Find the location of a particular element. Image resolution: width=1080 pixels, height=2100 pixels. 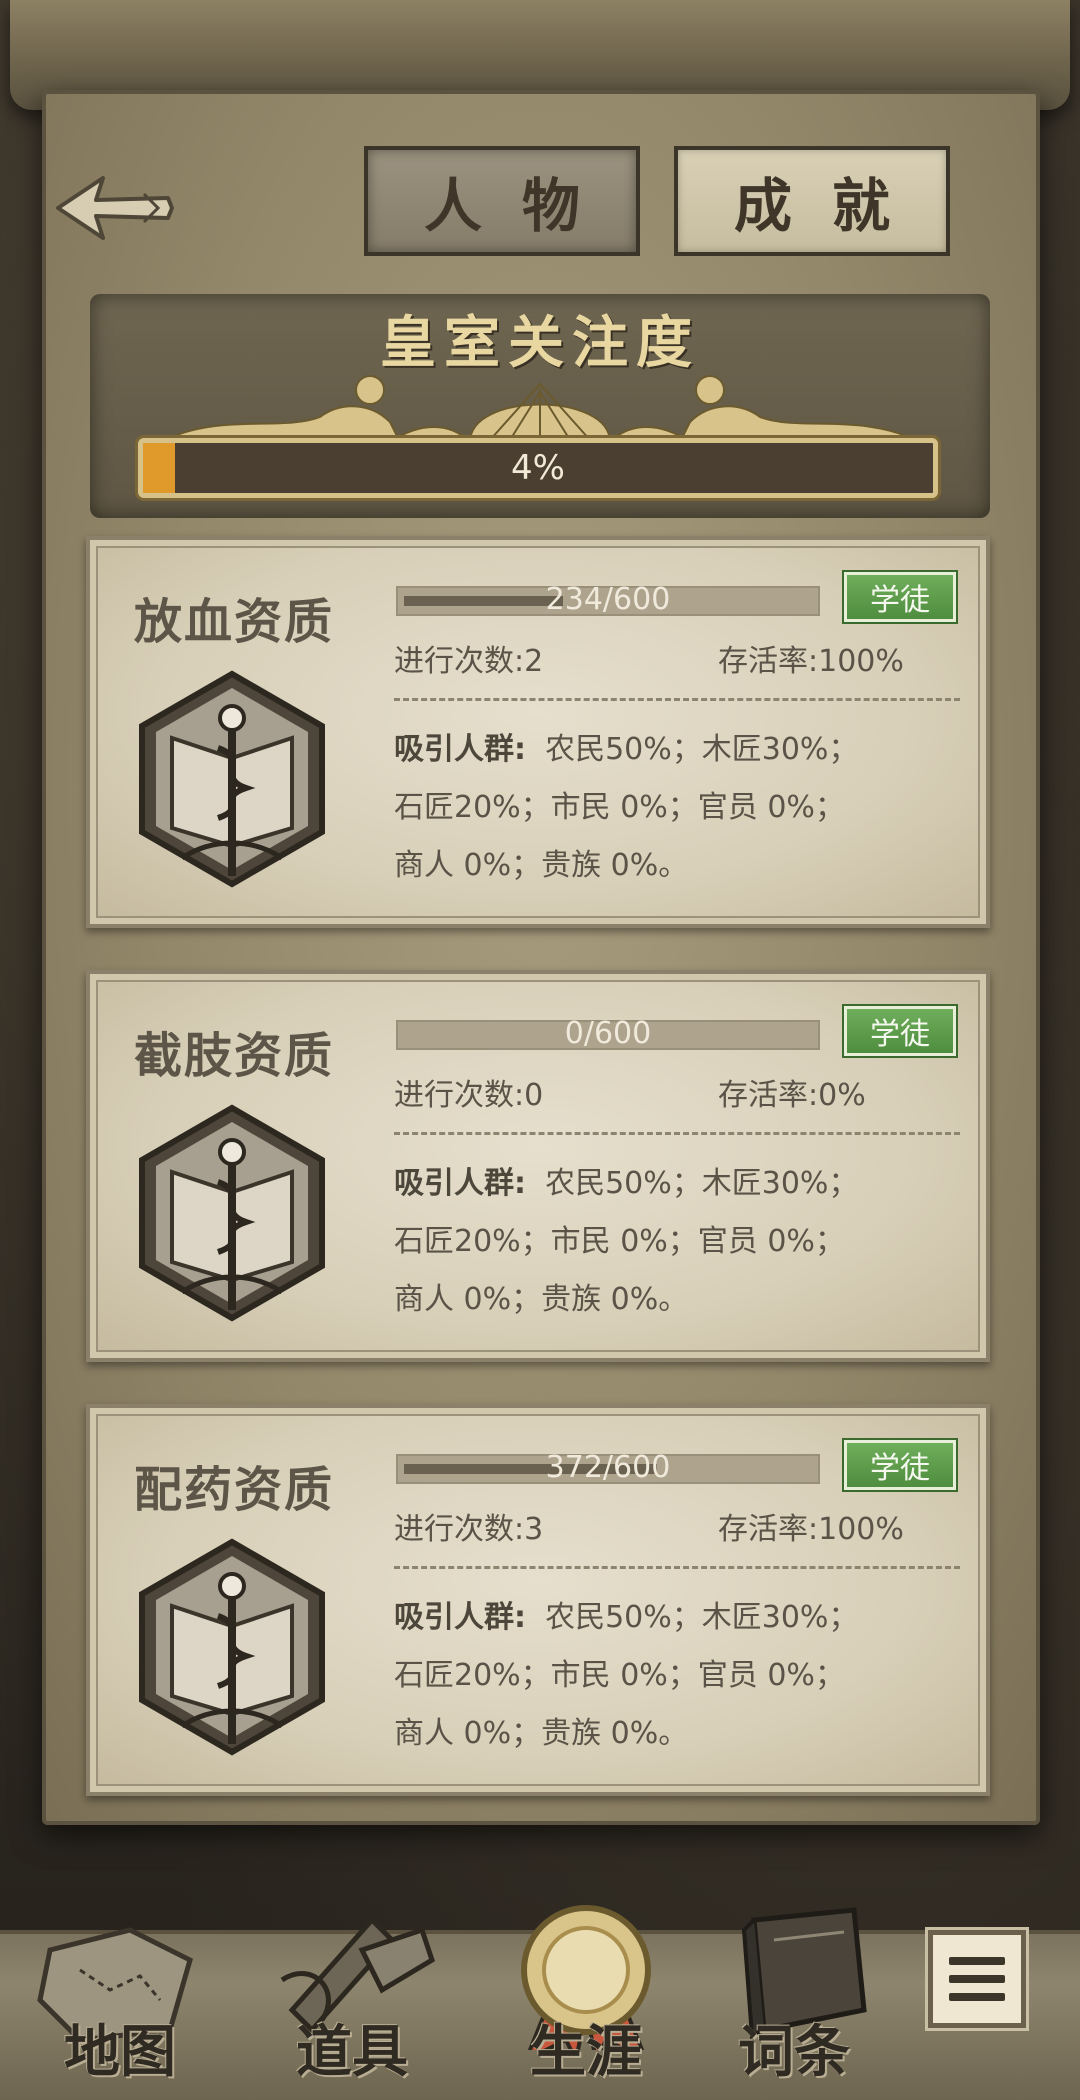

xp-progress-text: 372/600 is located at coordinates (608, 1467).